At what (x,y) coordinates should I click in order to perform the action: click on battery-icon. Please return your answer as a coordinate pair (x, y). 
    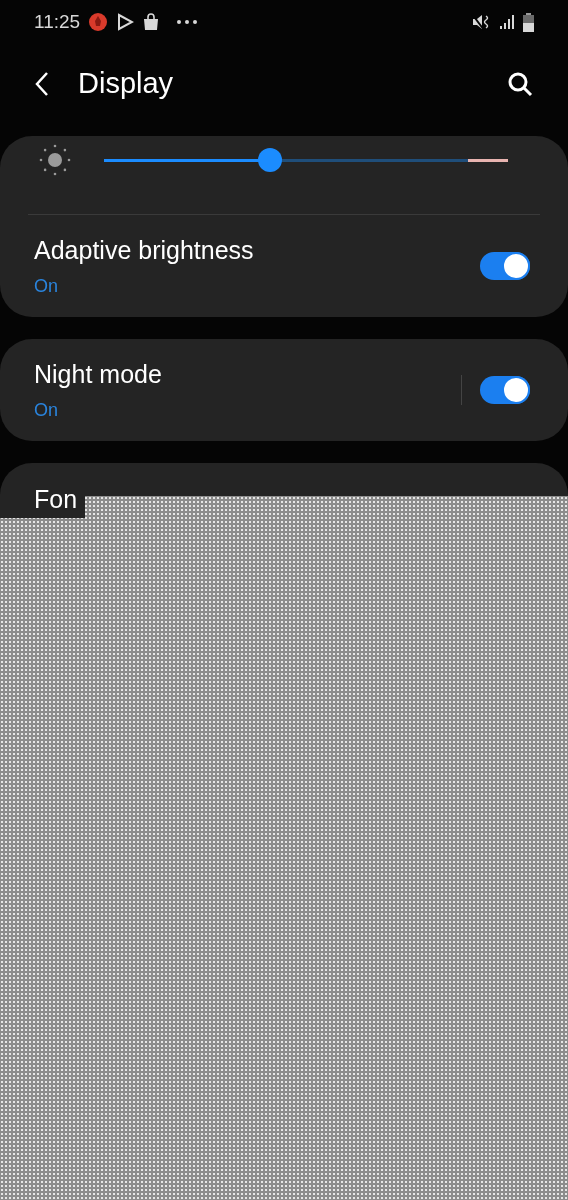
    Looking at the image, I should click on (528, 22).